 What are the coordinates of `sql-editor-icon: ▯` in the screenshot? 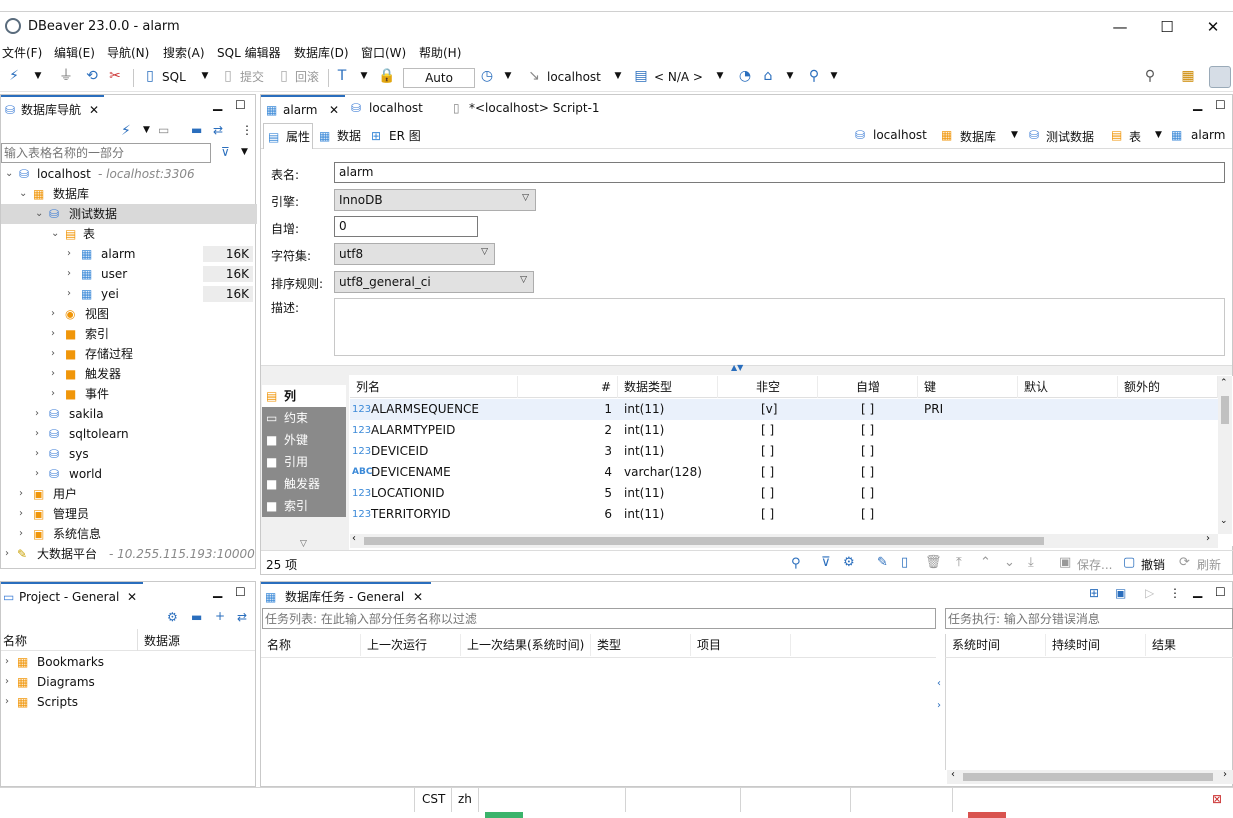 It's located at (150, 76).